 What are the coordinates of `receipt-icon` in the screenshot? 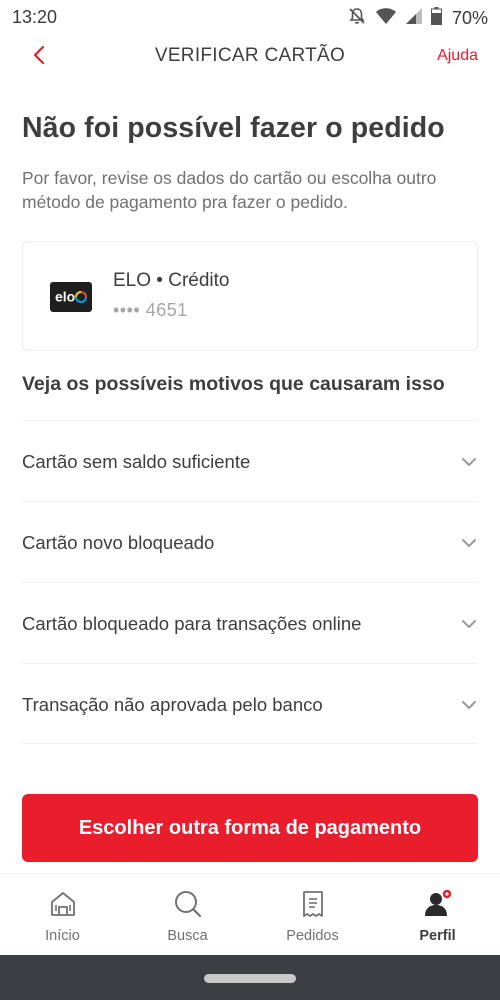 It's located at (312, 904).